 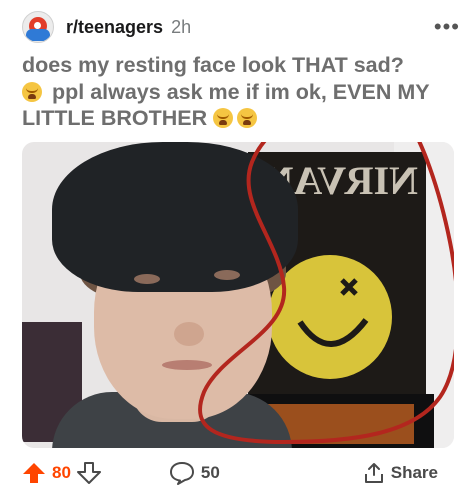 I want to click on comment-count: 50, so click(x=210, y=472).